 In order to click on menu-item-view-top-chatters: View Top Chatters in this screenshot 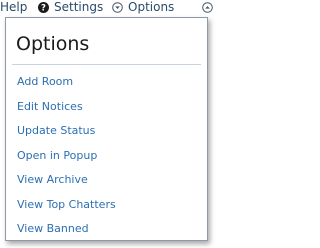, I will do `click(106, 205)`.